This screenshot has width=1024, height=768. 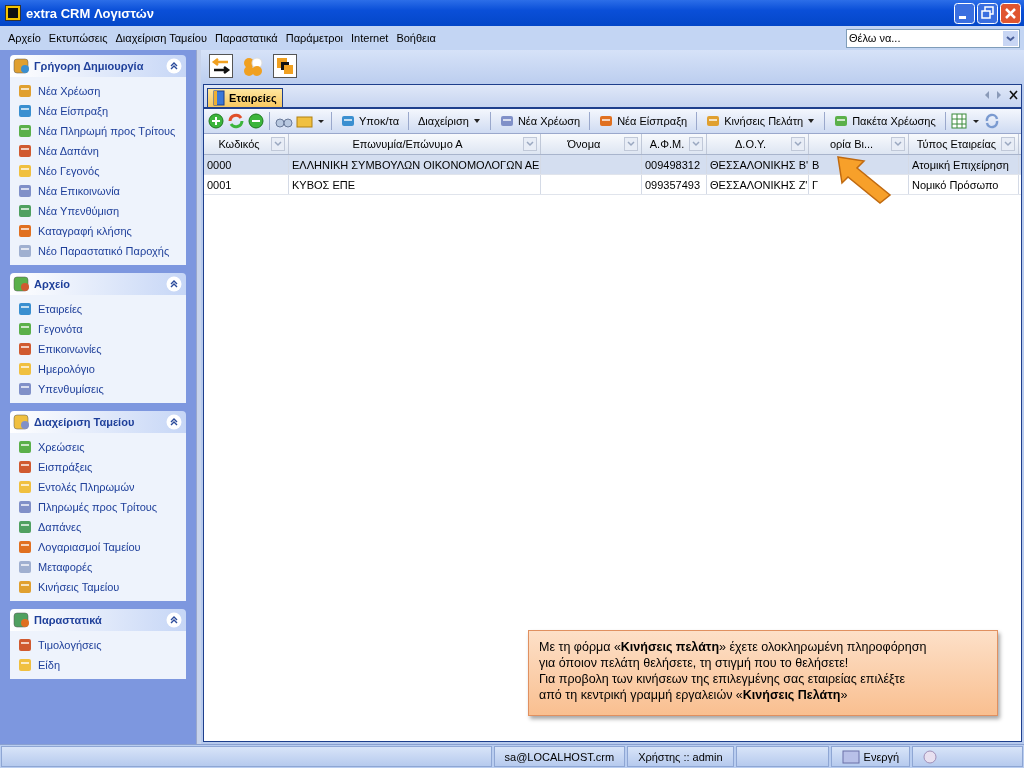 What do you see at coordinates (98, 422) in the screenshot?
I see `section-header: Διαχείριση Ταμείου` at bounding box center [98, 422].